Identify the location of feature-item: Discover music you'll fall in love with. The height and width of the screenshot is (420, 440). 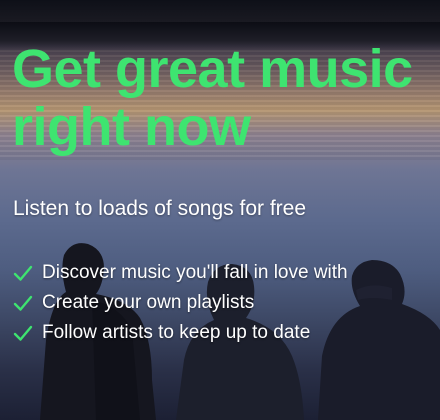
(180, 273).